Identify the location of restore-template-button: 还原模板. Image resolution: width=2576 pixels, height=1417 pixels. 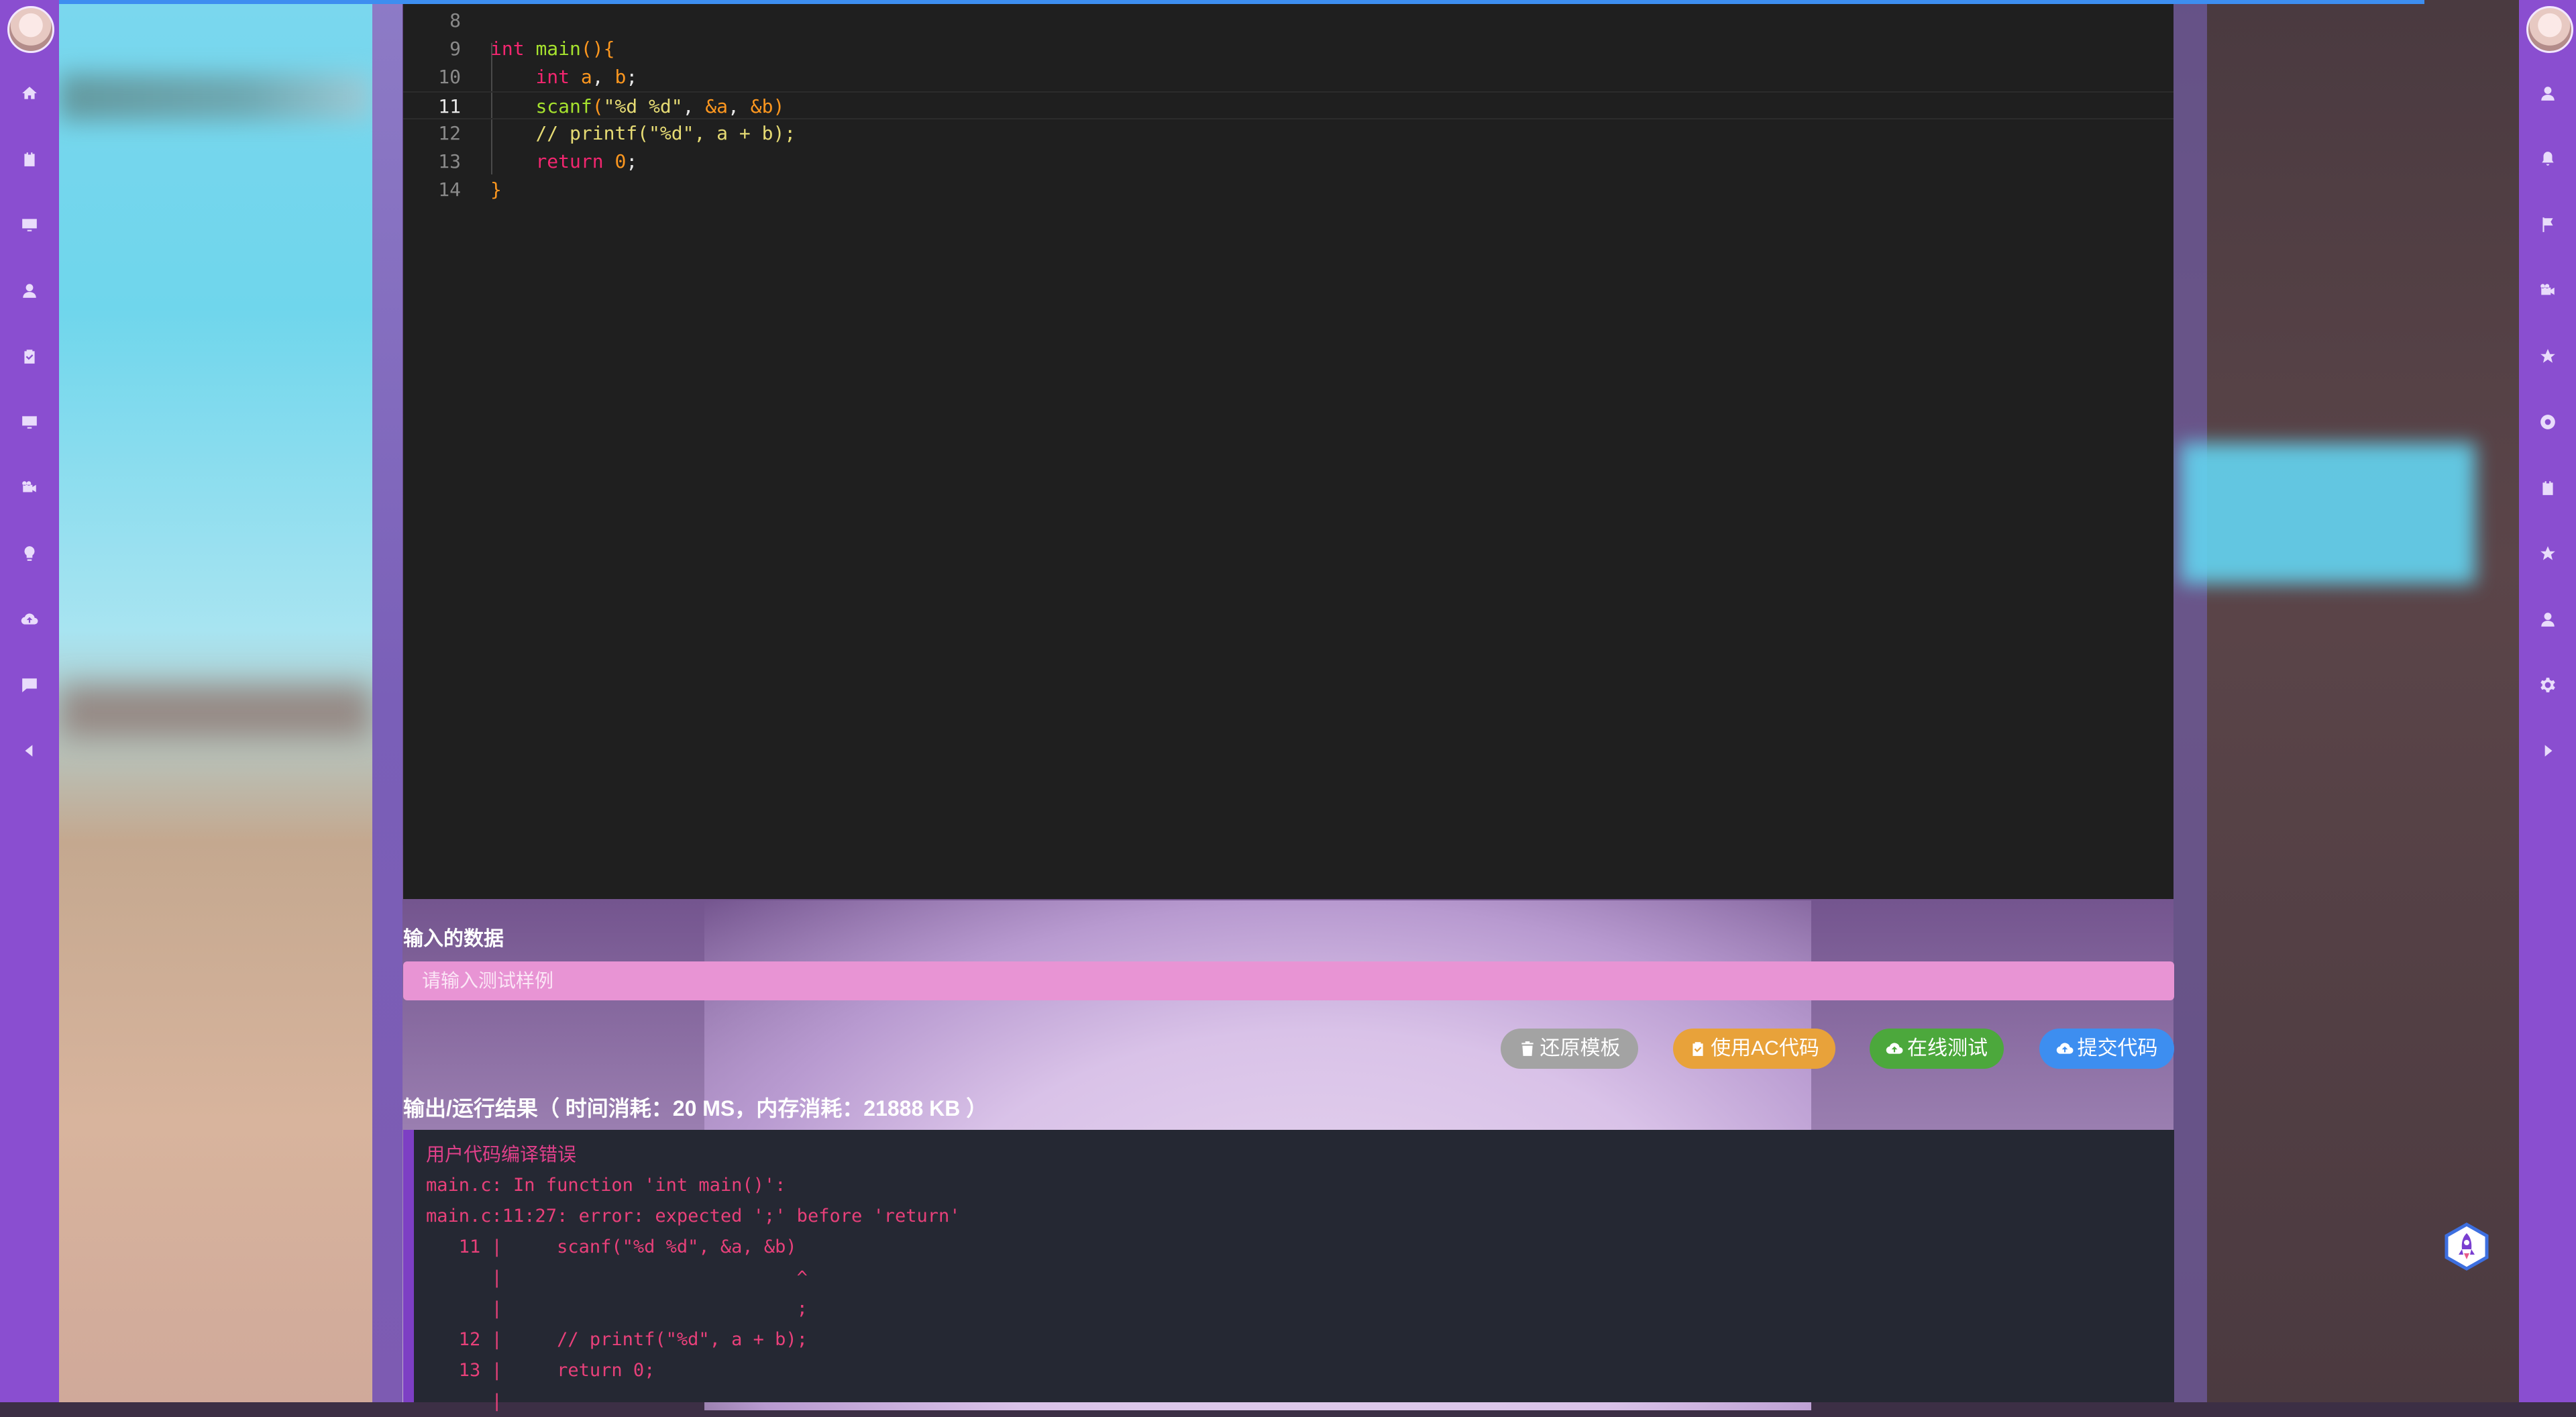
(1569, 1049).